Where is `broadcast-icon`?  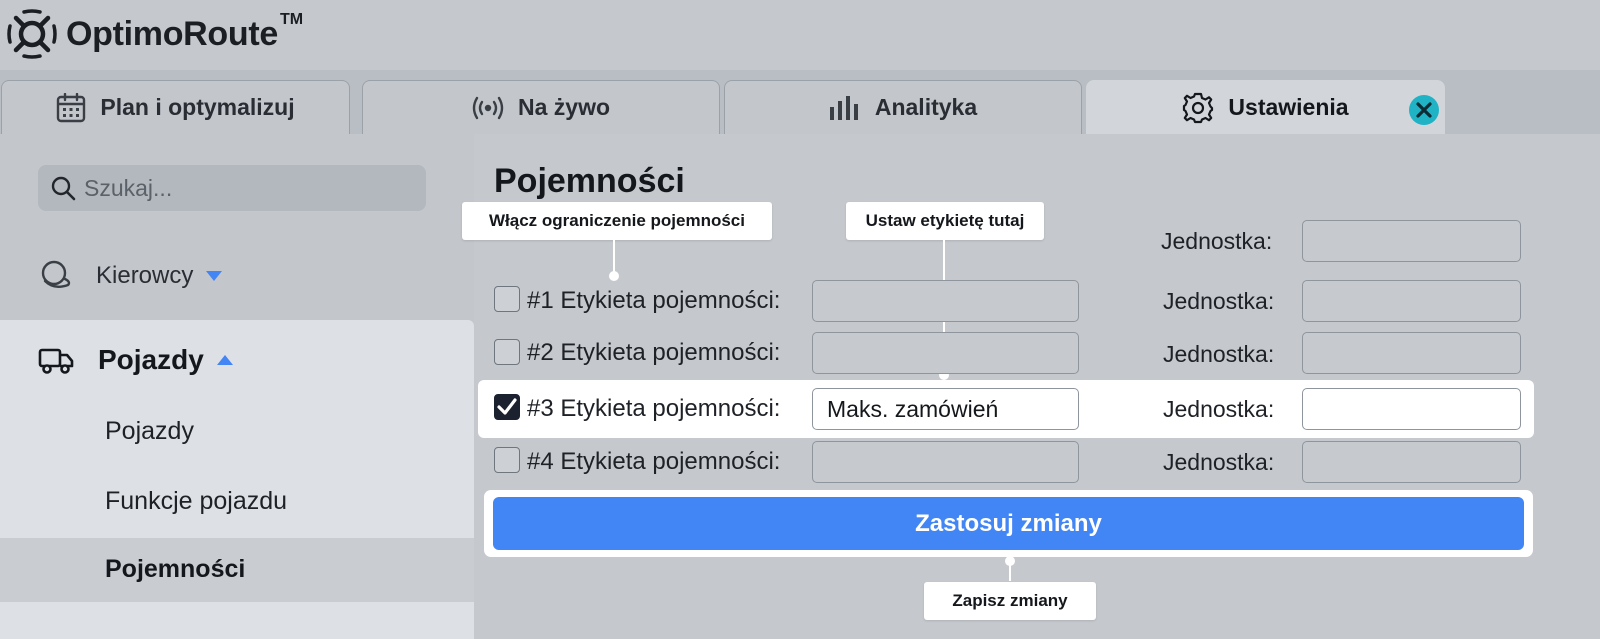
broadcast-icon is located at coordinates (488, 107).